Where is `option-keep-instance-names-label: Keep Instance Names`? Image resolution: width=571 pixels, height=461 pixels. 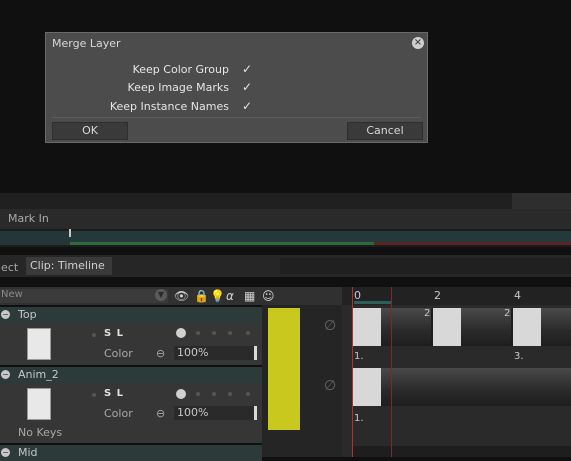
option-keep-instance-names-label: Keep Instance Names is located at coordinates (169, 106).